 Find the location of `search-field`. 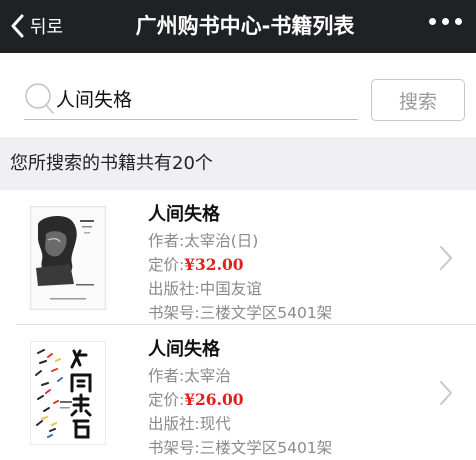

search-field is located at coordinates (191, 97).